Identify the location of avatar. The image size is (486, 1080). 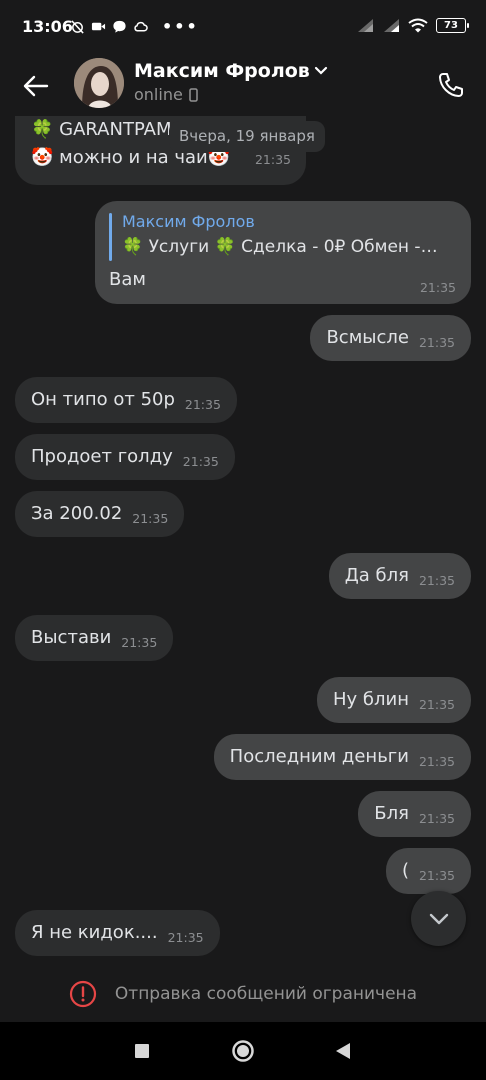
(99, 83).